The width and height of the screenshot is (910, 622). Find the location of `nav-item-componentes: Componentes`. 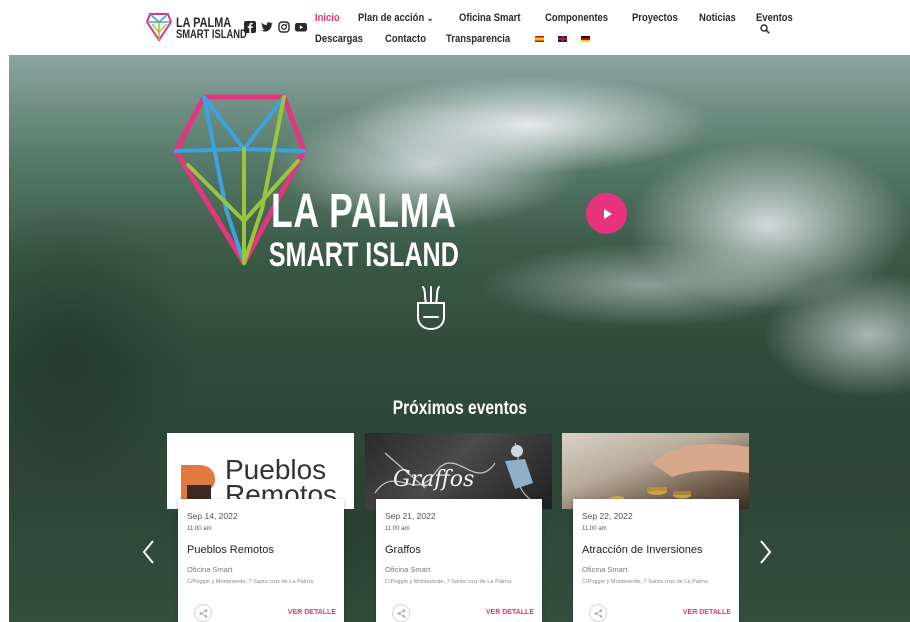

nav-item-componentes: Componentes is located at coordinates (576, 18).